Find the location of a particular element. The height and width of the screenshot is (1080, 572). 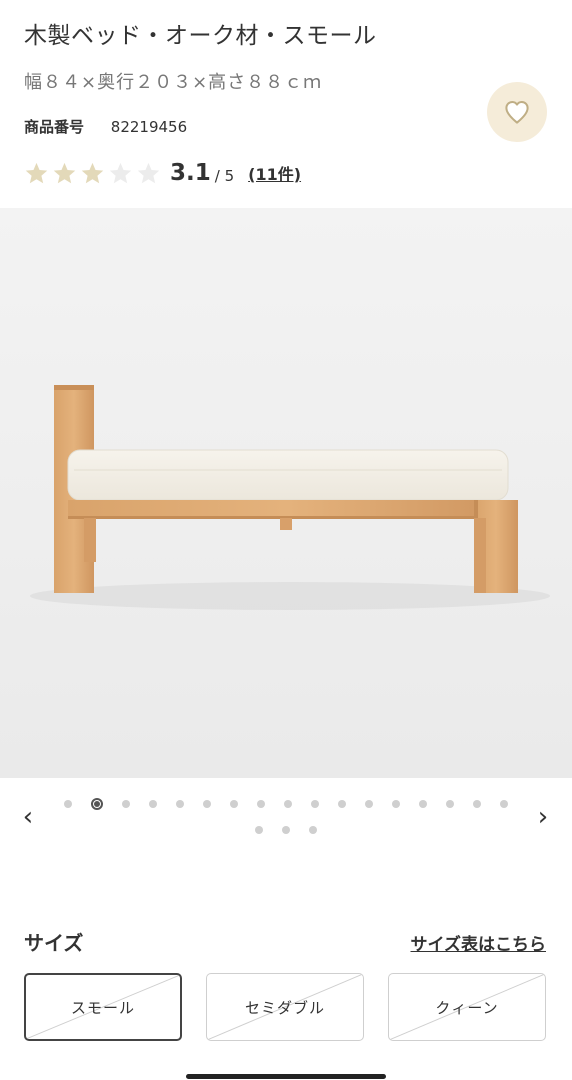

star-rating is located at coordinates (92, 173).